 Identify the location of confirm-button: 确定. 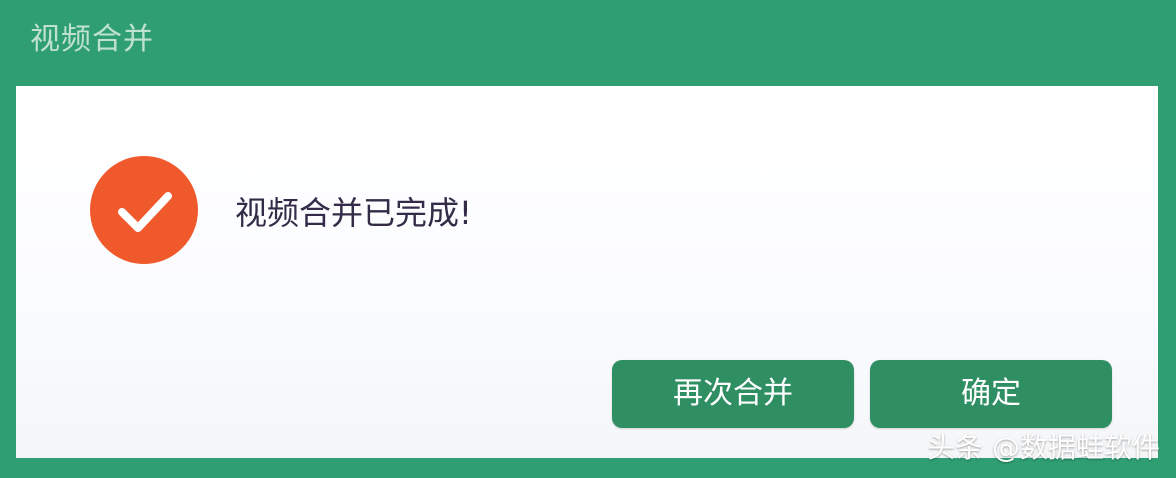
(991, 394).